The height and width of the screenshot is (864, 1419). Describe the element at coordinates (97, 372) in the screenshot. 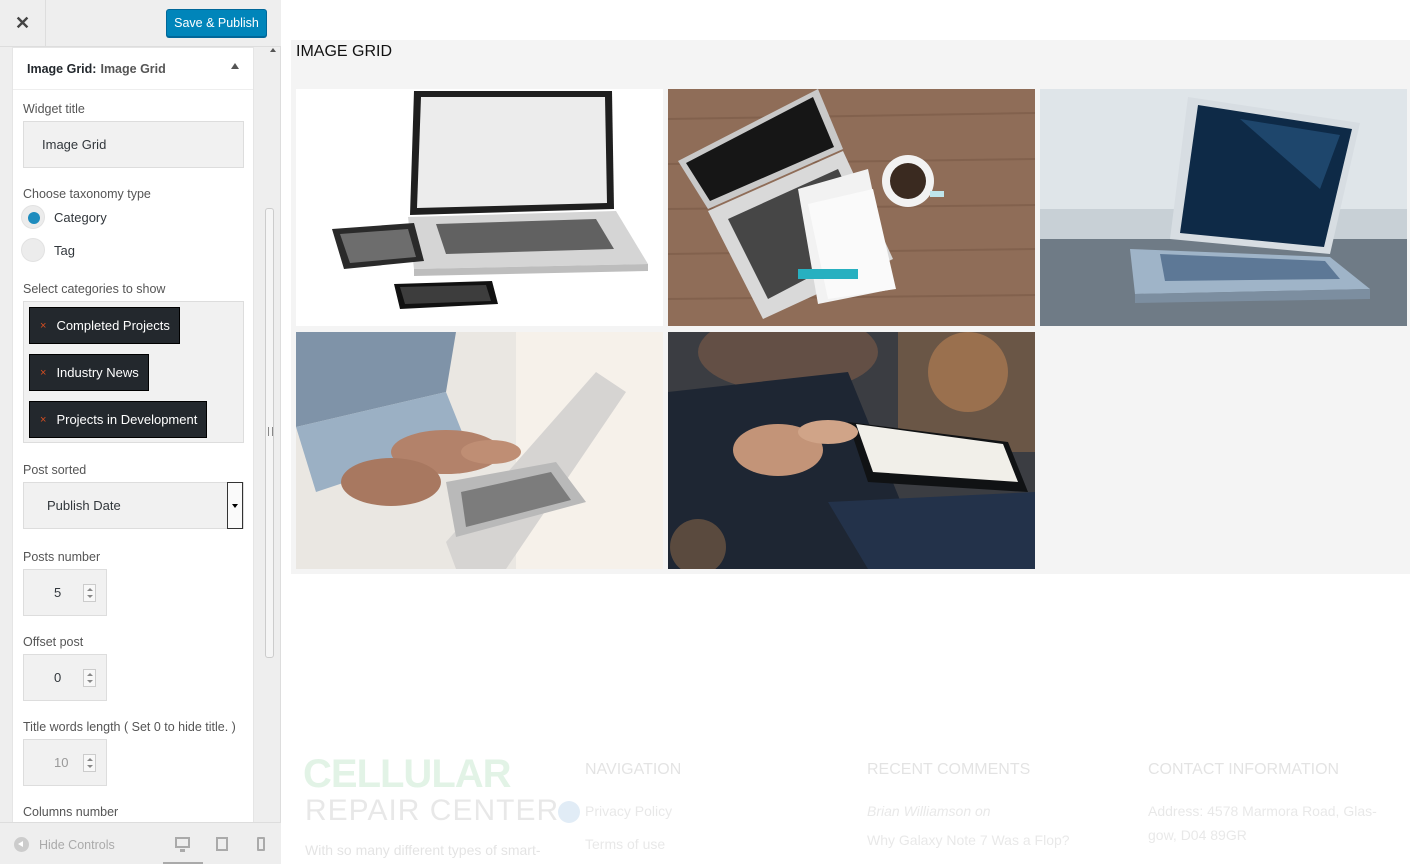

I see `category-tag-label: Industry News` at that location.